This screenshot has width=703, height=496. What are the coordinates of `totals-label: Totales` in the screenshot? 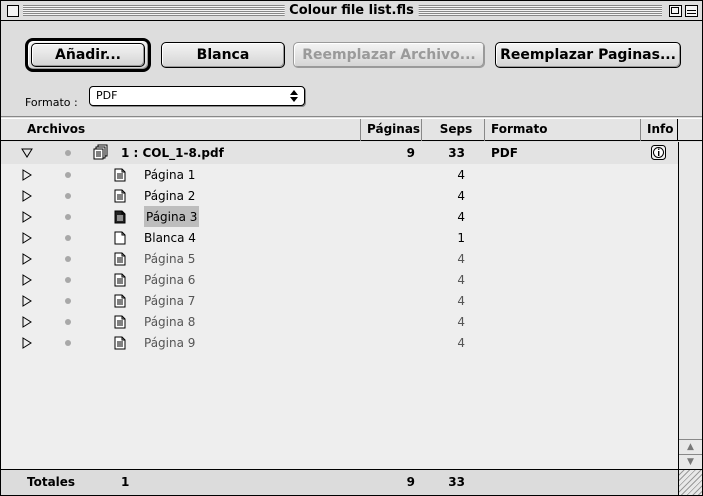 It's located at (51, 482).